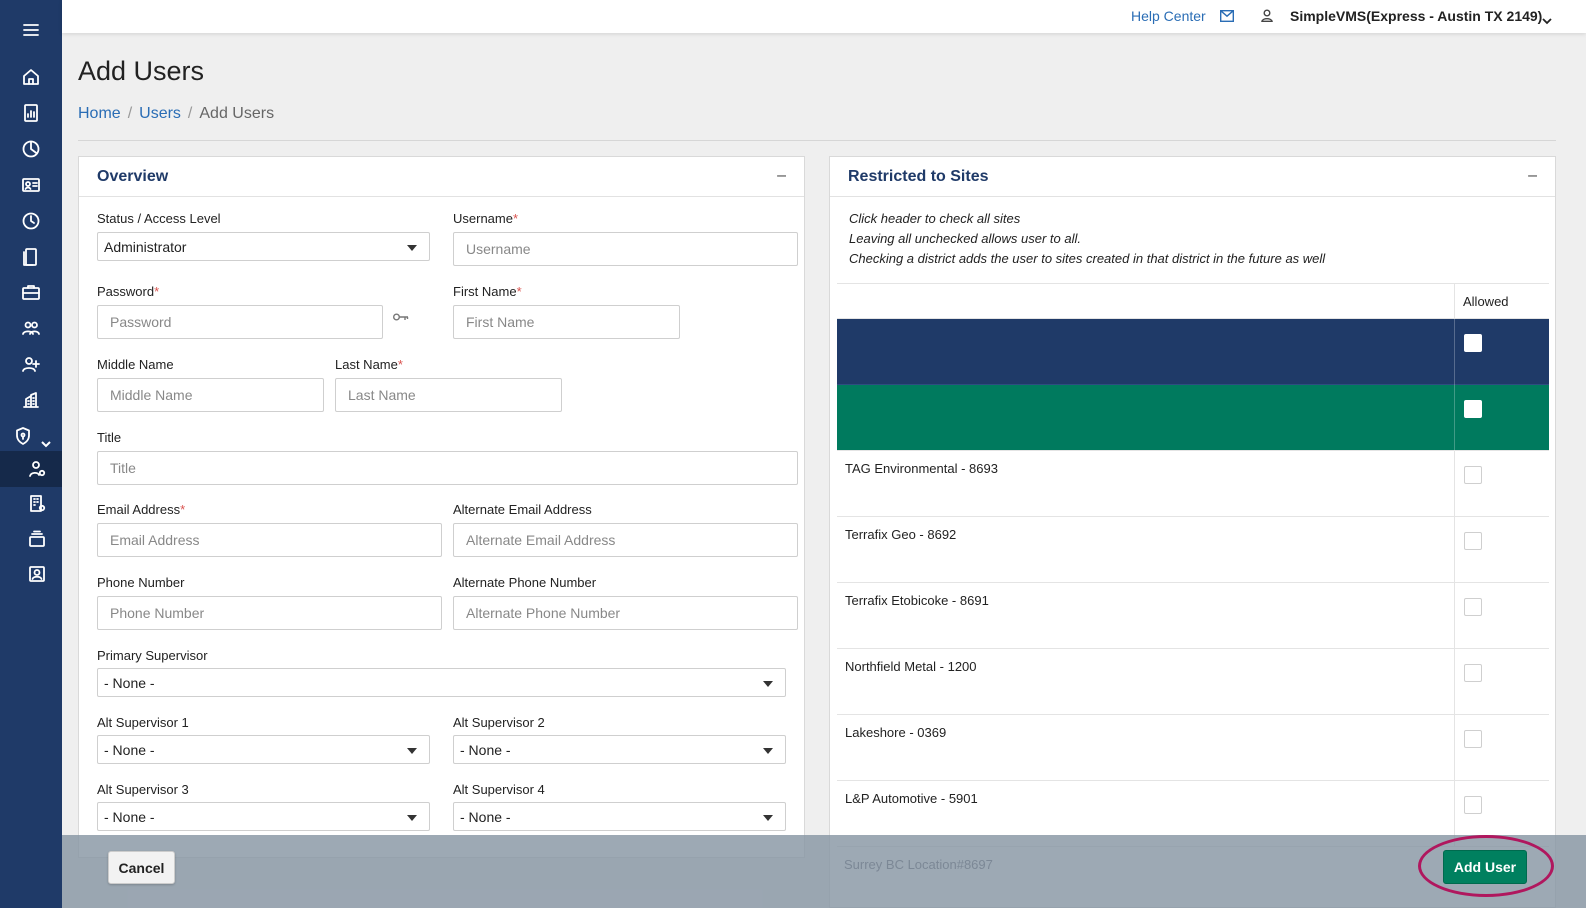 Image resolution: width=1586 pixels, height=908 pixels. What do you see at coordinates (1473, 343) in the screenshot?
I see `district-checkbox` at bounding box center [1473, 343].